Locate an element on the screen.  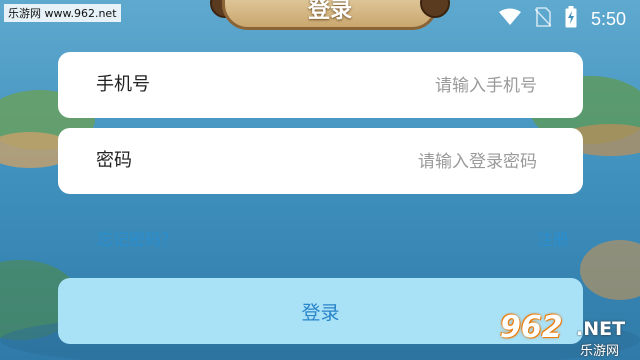
status-icons: 5:50 is located at coordinates (562, 19).